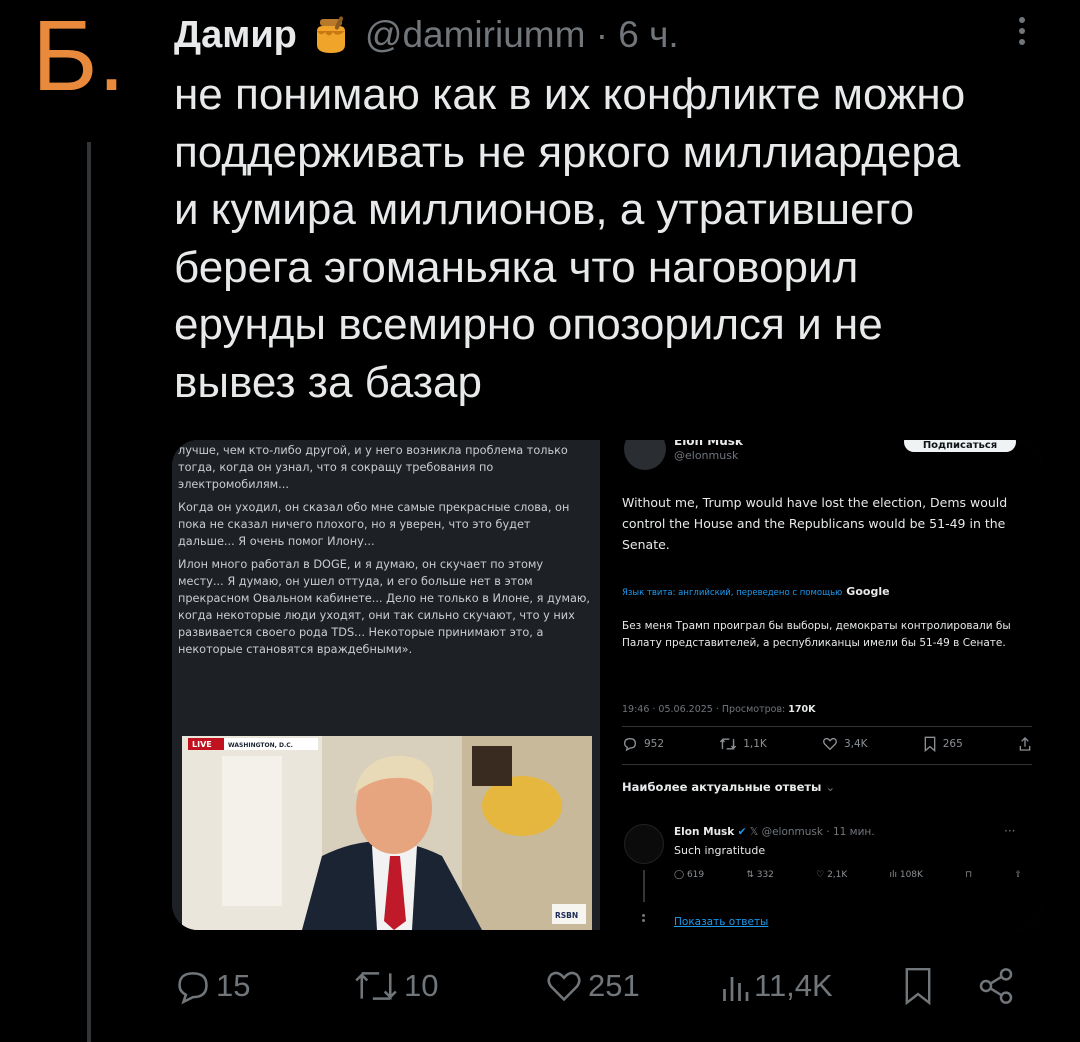 This screenshot has width=1080, height=1042. What do you see at coordinates (202, 744) in the screenshot?
I see `live-badge: LIVE` at bounding box center [202, 744].